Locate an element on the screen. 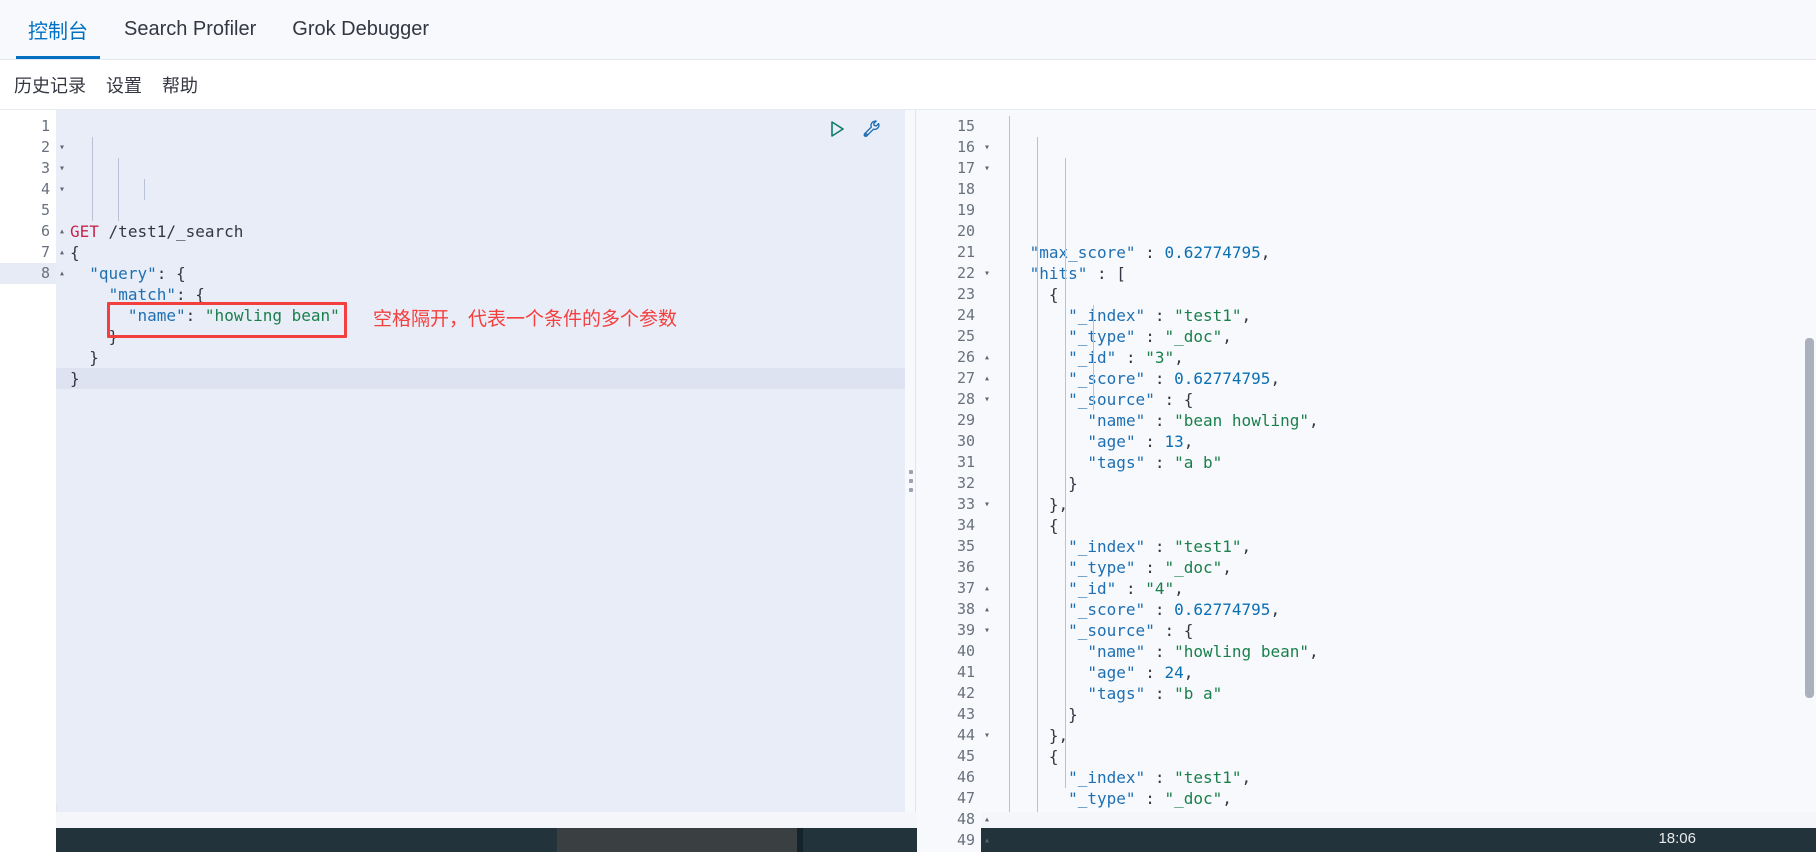 The height and width of the screenshot is (852, 1816). response-scrollbar is located at coordinates (1809, 481).